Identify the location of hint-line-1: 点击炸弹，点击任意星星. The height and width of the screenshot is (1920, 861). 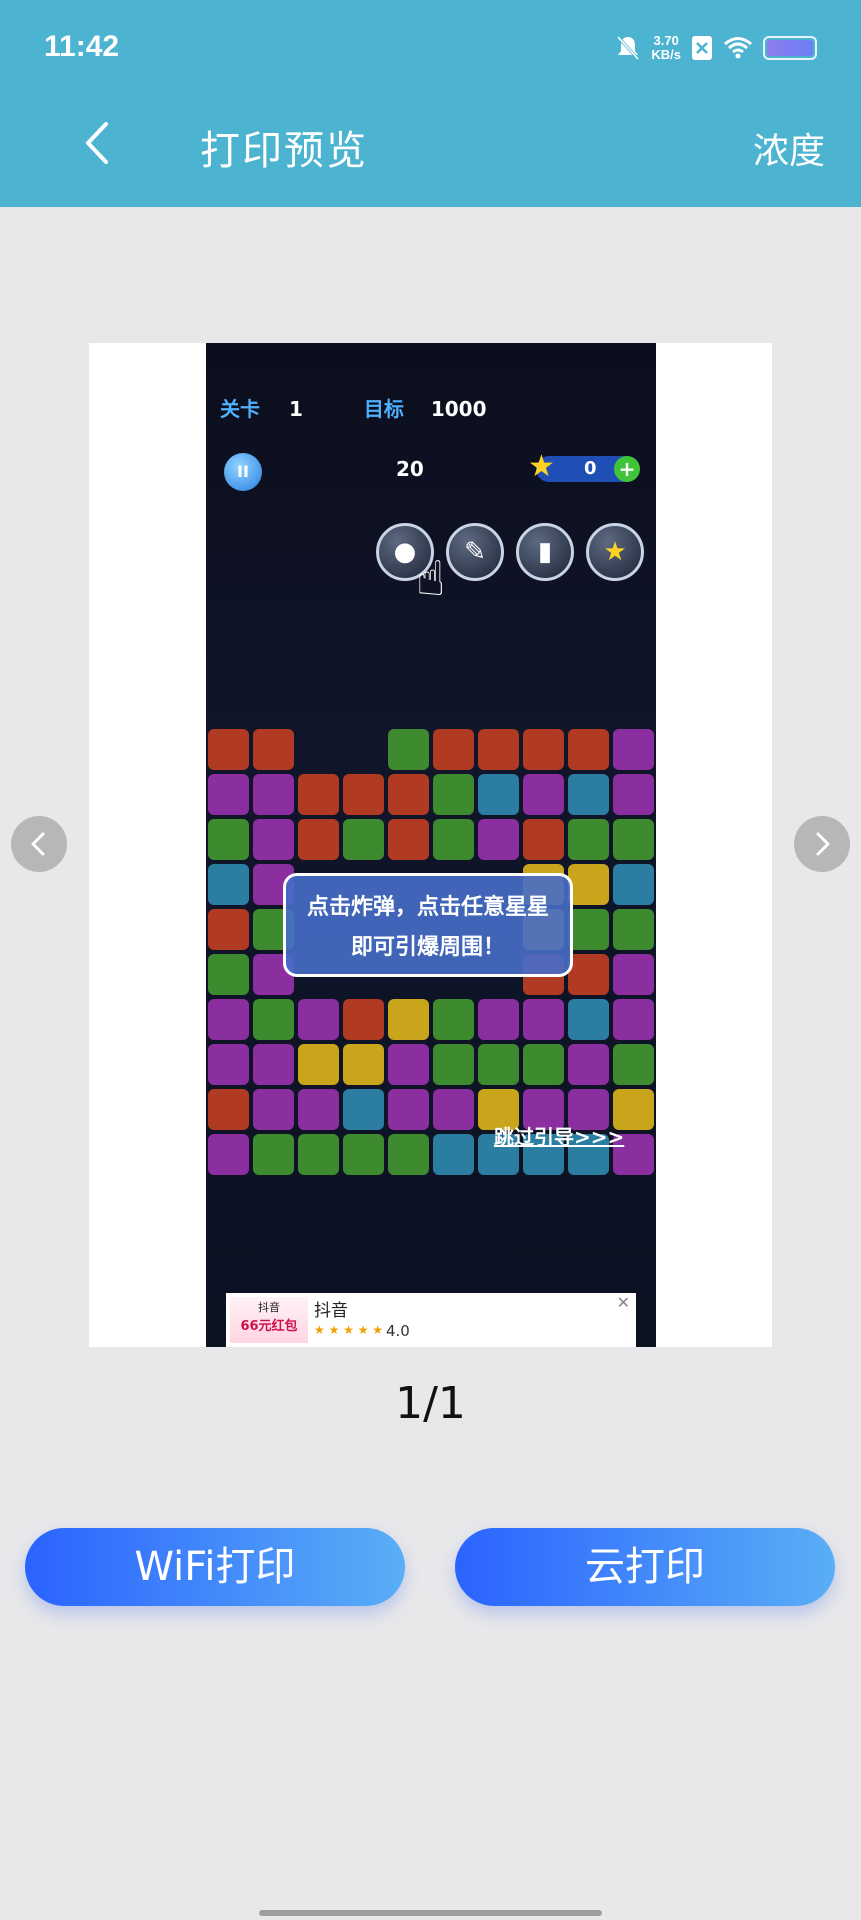
(427, 907).